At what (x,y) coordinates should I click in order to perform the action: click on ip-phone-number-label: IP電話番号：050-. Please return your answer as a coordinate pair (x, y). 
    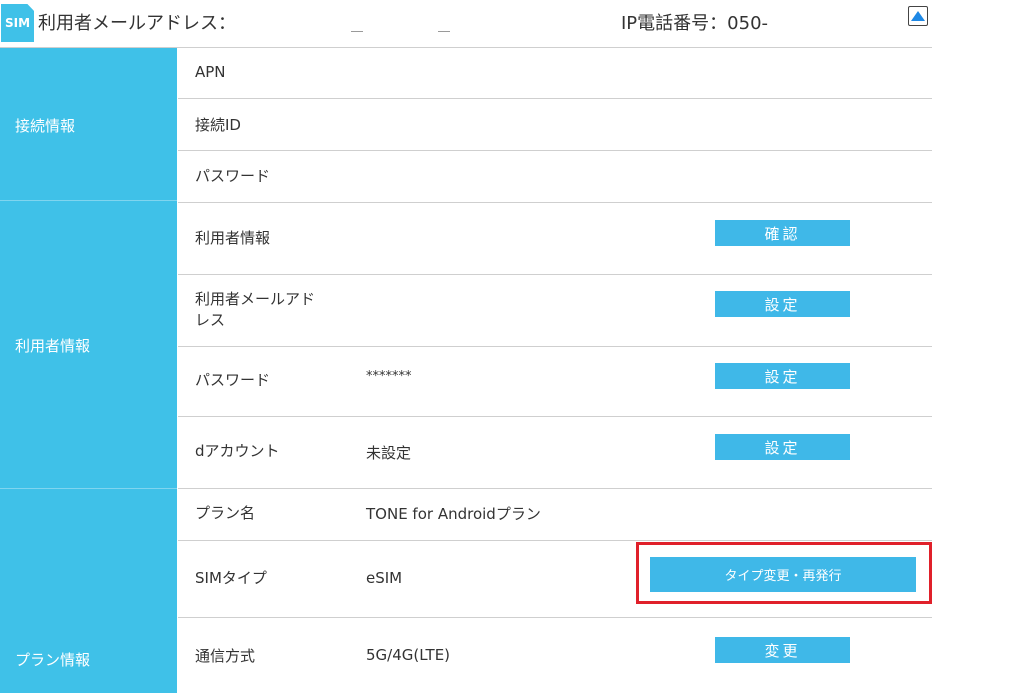
    Looking at the image, I should click on (695, 23).